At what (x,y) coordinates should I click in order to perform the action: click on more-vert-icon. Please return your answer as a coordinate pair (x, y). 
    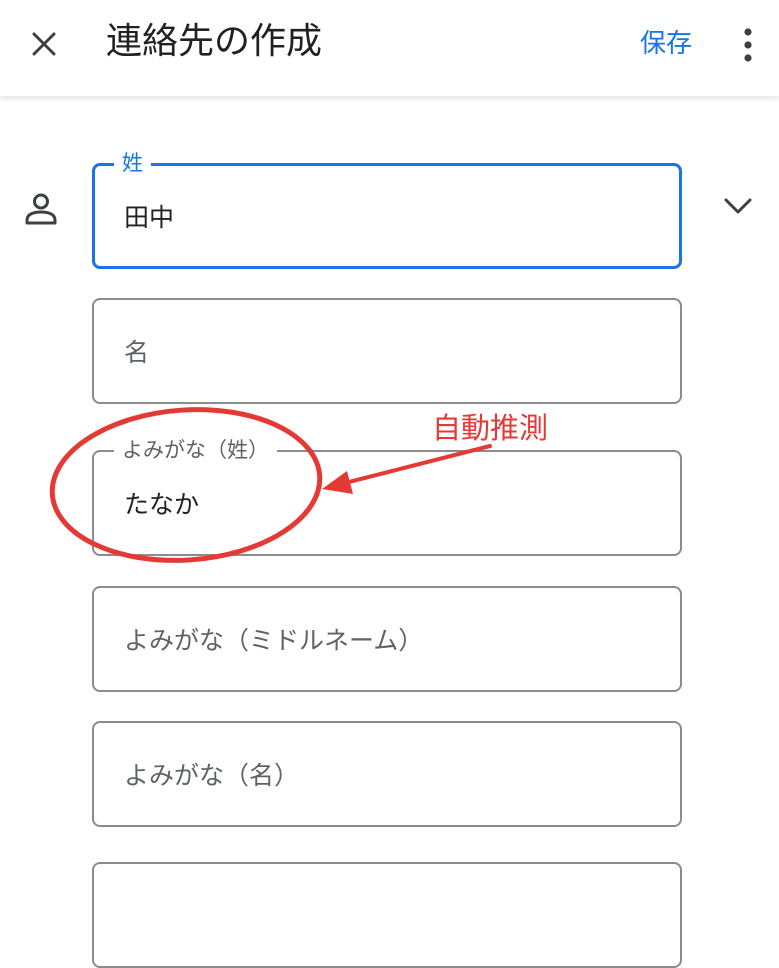
    Looking at the image, I should click on (748, 45).